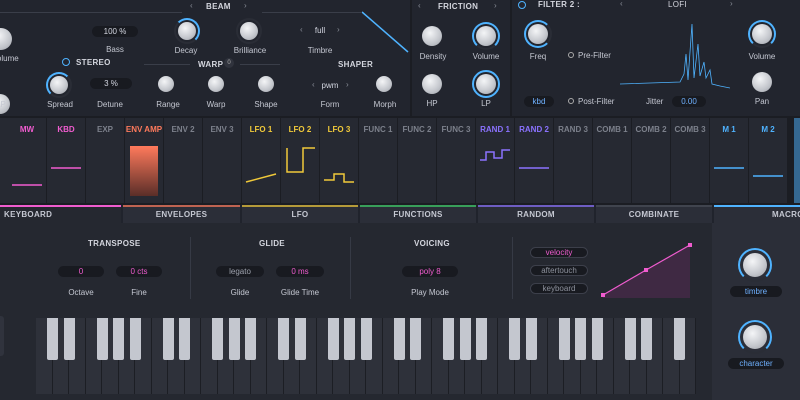  I want to click on modulator-env-amp: ENV AMP, so click(144, 160).